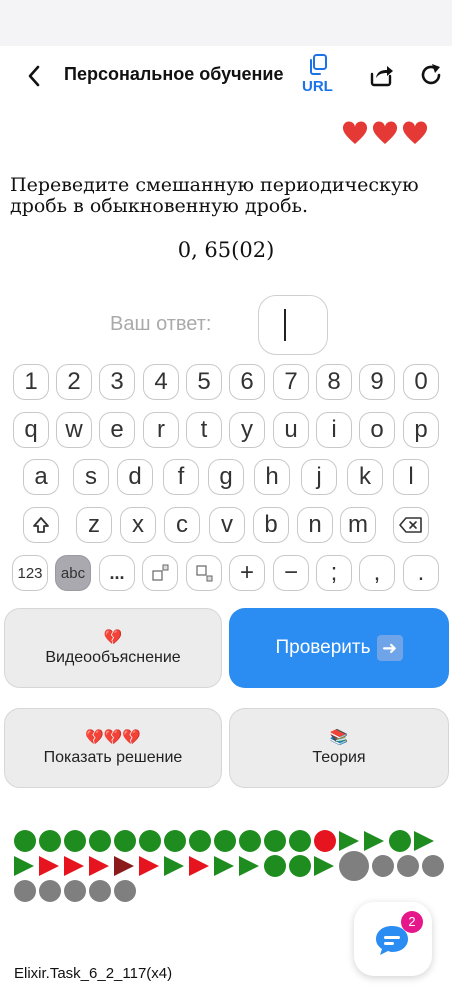 This screenshot has width=452, height=1000. I want to click on key-0: 0, so click(421, 382).